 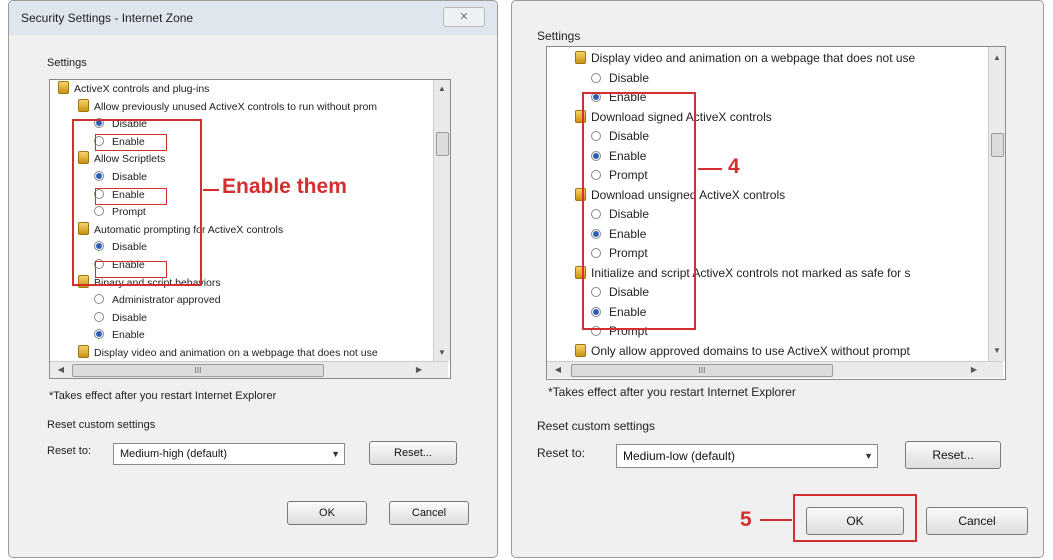 I want to click on close-button: ✕, so click(x=464, y=17).